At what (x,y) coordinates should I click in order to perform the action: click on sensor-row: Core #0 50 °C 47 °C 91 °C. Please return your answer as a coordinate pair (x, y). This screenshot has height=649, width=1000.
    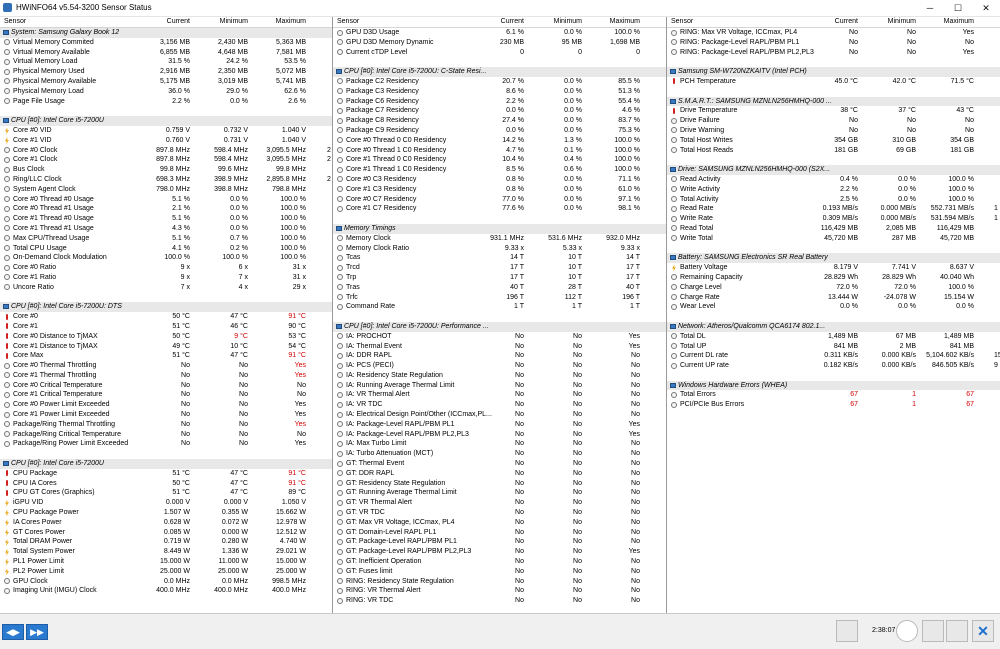
    Looking at the image, I should click on (166, 317).